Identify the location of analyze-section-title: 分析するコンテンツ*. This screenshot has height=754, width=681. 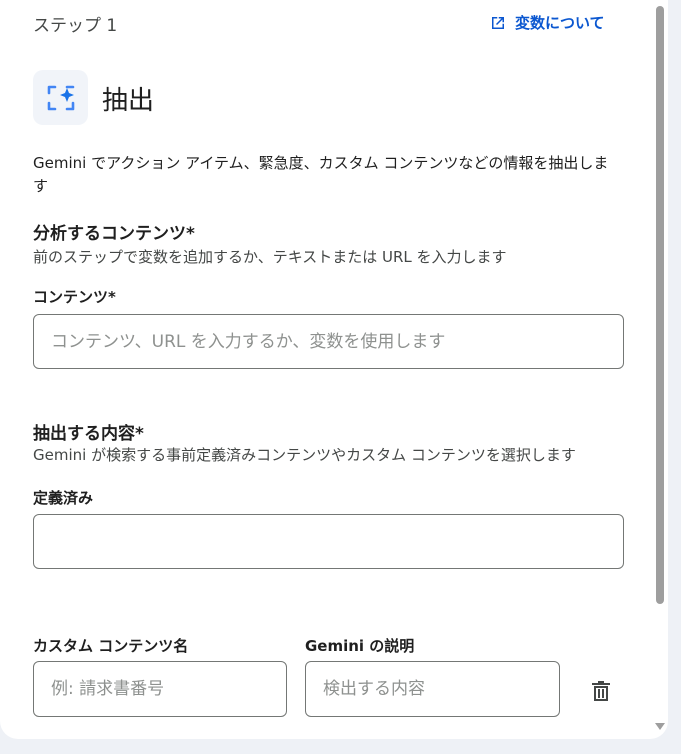
(114, 234).